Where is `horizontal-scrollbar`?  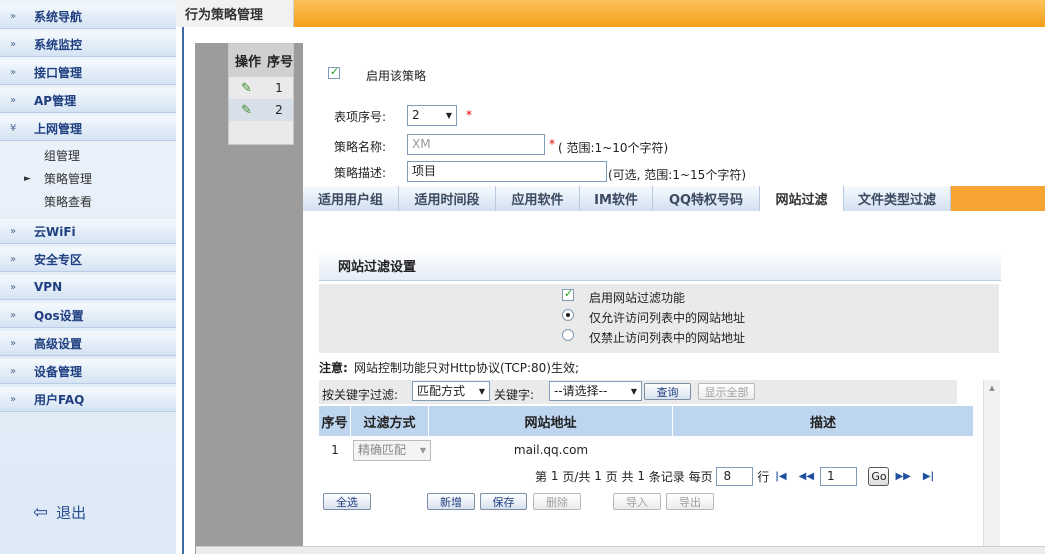 horizontal-scrollbar is located at coordinates (620, 550).